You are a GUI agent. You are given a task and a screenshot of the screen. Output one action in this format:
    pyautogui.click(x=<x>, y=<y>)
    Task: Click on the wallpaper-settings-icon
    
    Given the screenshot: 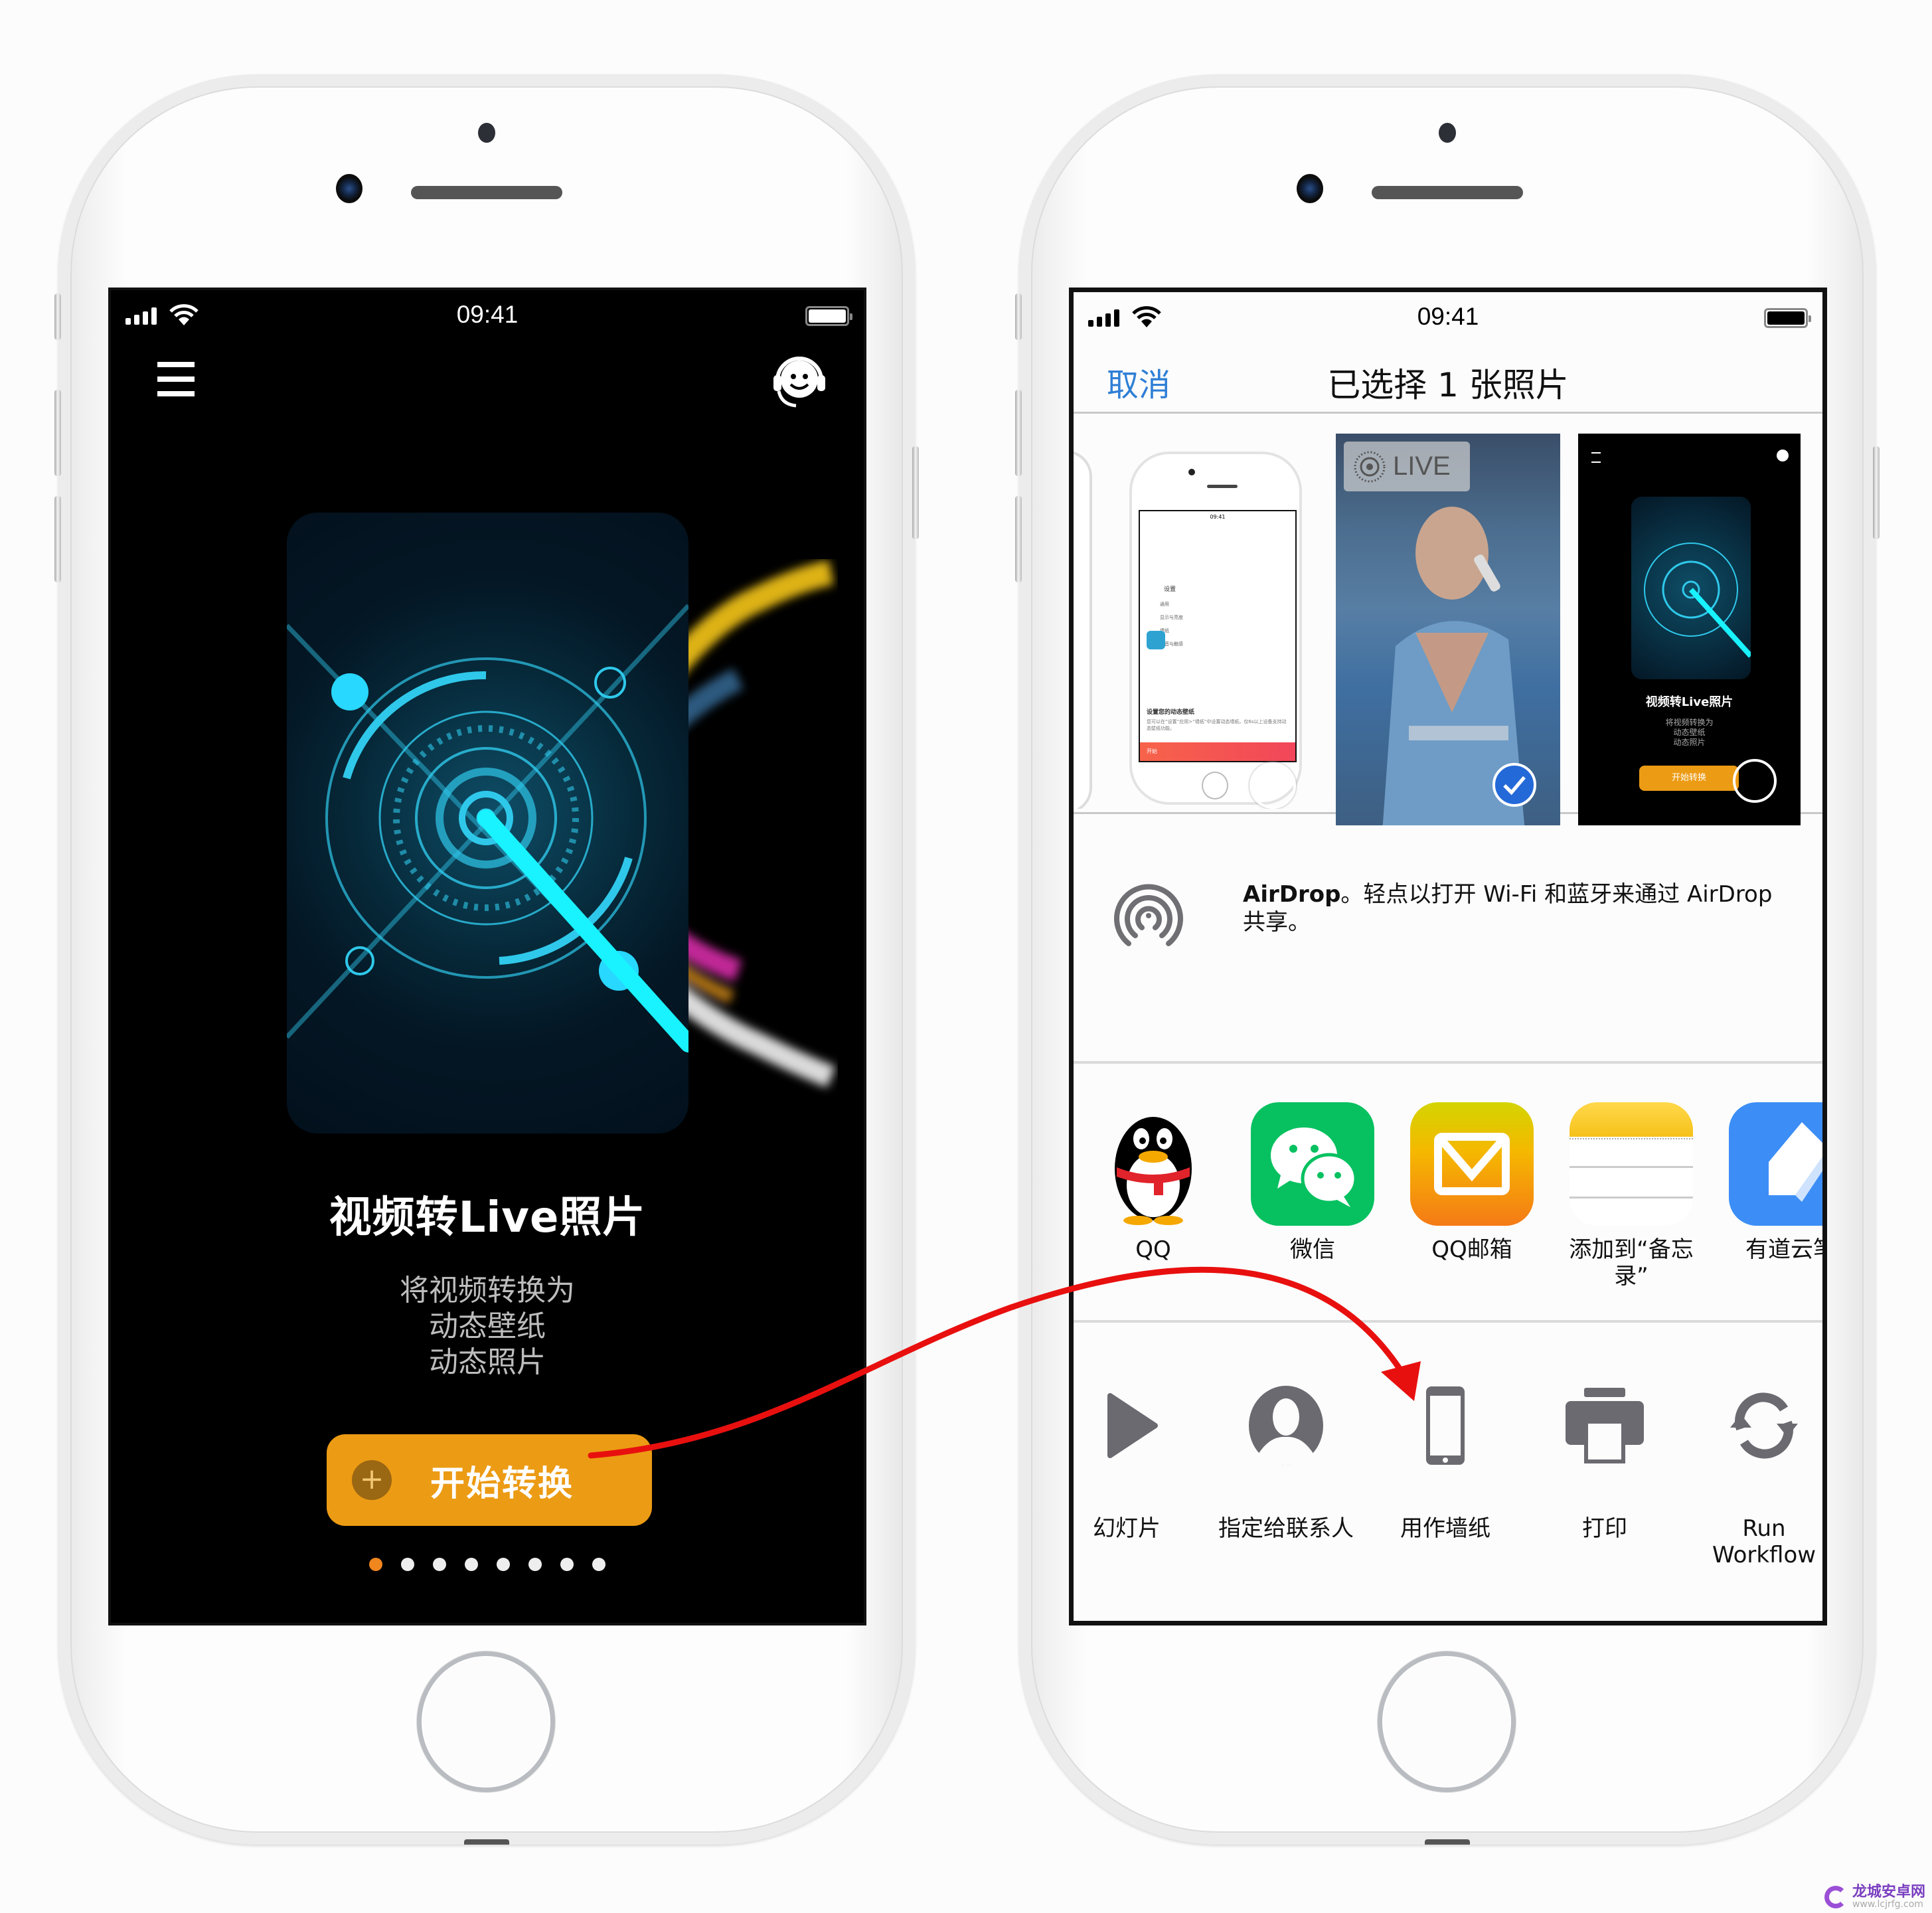 What is the action you would take?
    pyautogui.click(x=1156, y=640)
    